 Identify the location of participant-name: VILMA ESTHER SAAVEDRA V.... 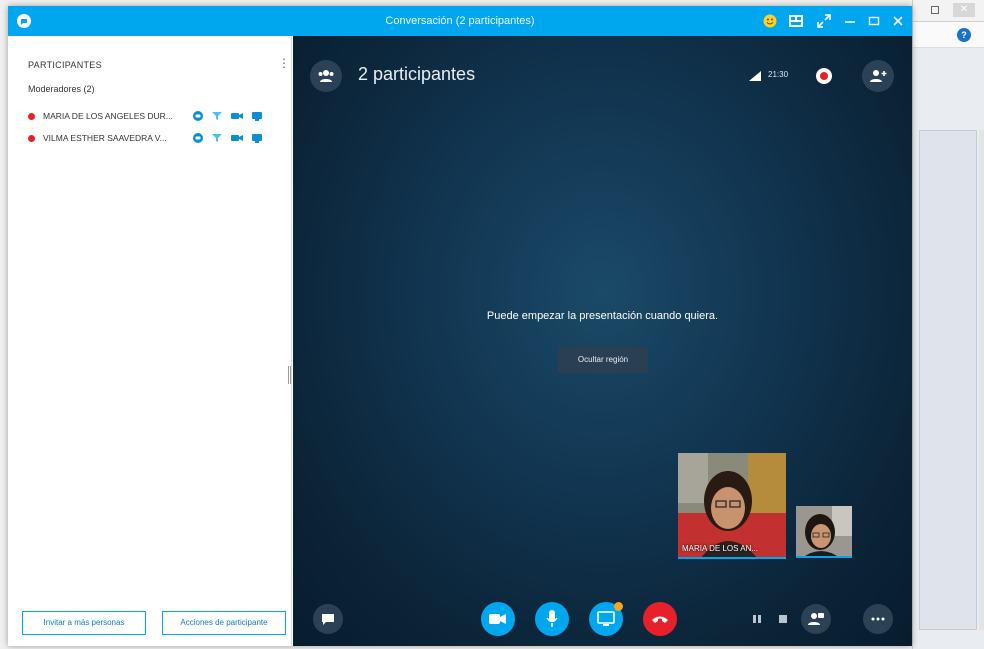
(105, 138).